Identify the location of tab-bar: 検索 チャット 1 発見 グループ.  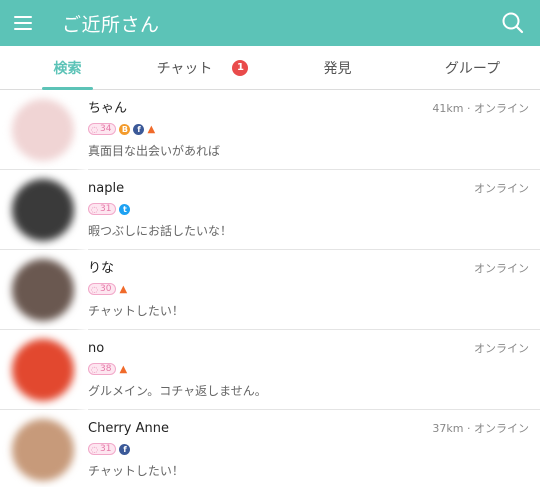
(270, 68).